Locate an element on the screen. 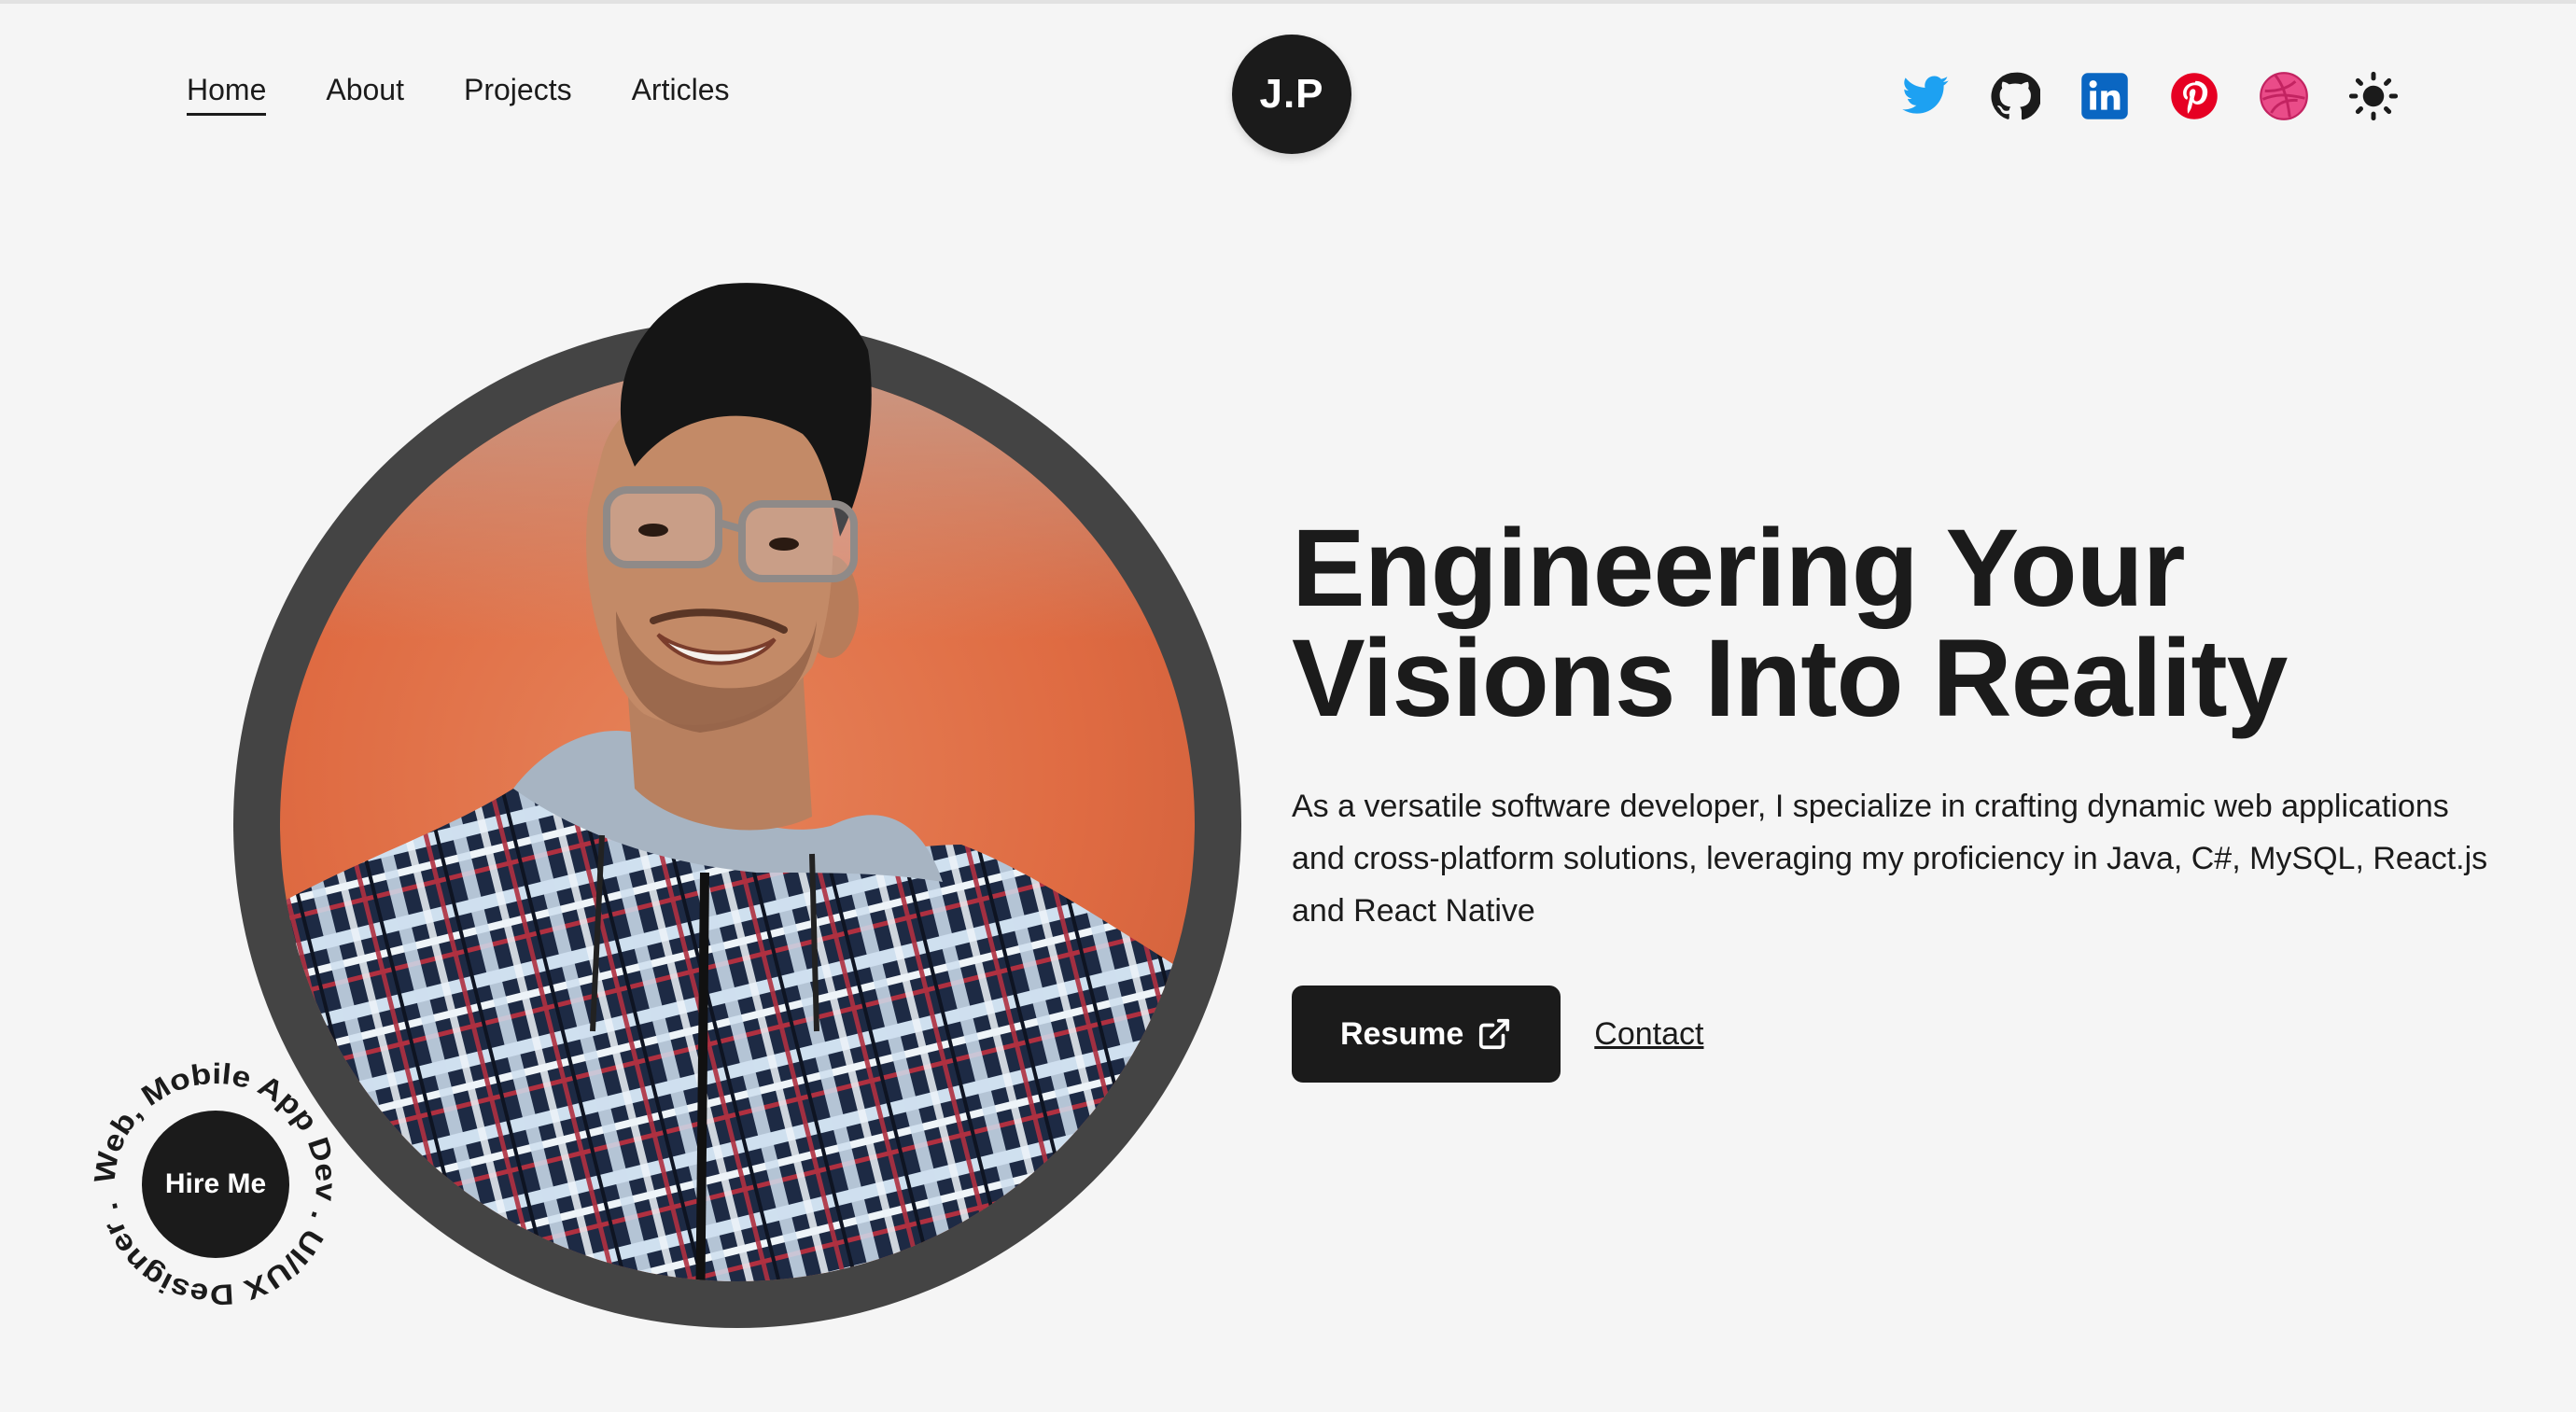 The height and width of the screenshot is (1412, 2576). hero-headline-line-2: Visions Into Reality is located at coordinates (1790, 678).